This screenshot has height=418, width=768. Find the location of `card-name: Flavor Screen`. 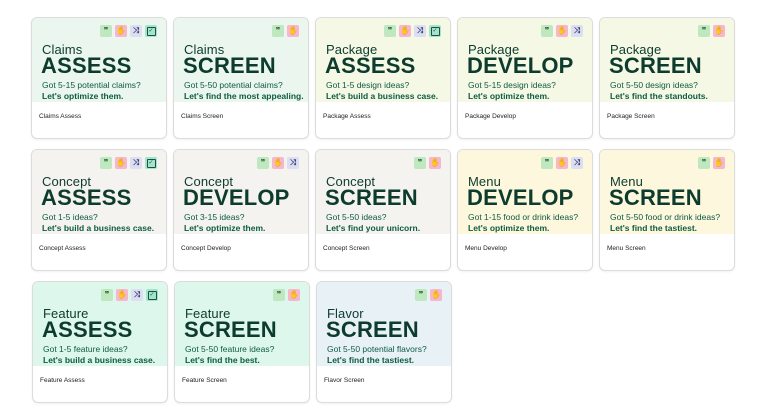

card-name: Flavor Screen is located at coordinates (344, 380).